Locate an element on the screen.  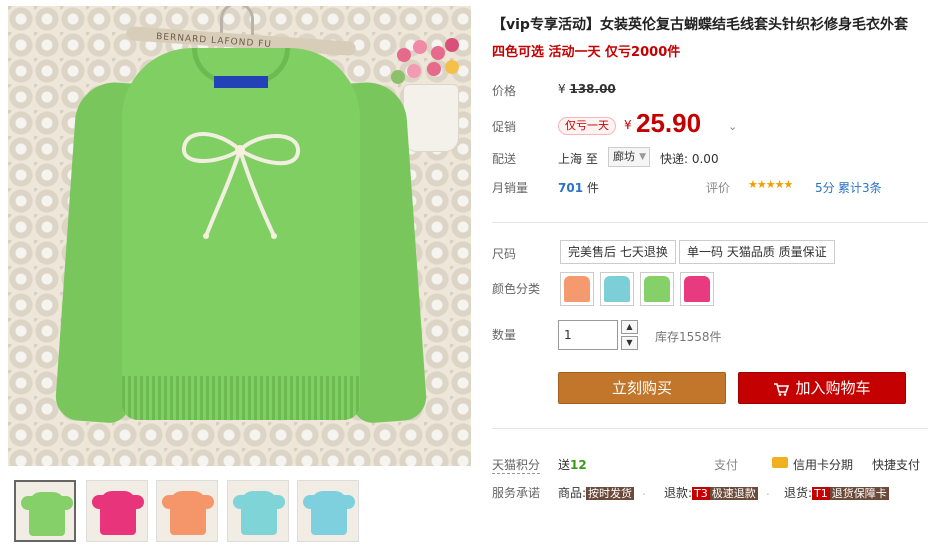
price-chevron-icon: ⌄ is located at coordinates (732, 126).